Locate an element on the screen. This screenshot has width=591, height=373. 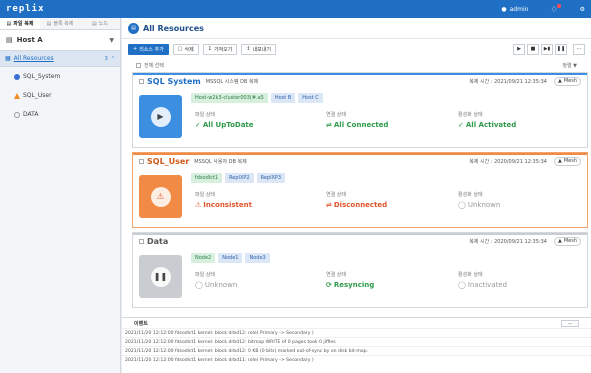
host-name: Host A is located at coordinates (29, 40).